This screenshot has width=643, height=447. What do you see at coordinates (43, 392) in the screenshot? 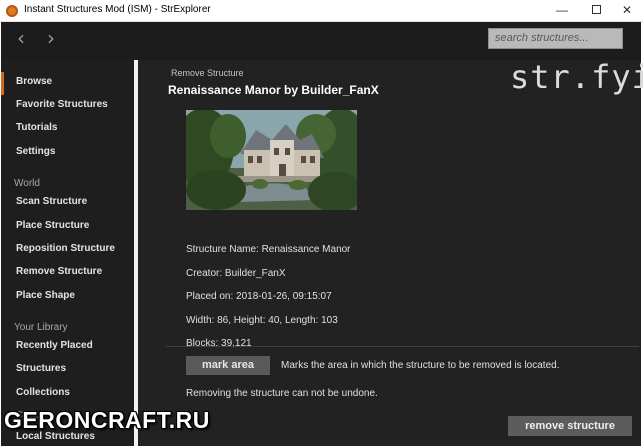
I see `sidebar-item-collections: Collections` at bounding box center [43, 392].